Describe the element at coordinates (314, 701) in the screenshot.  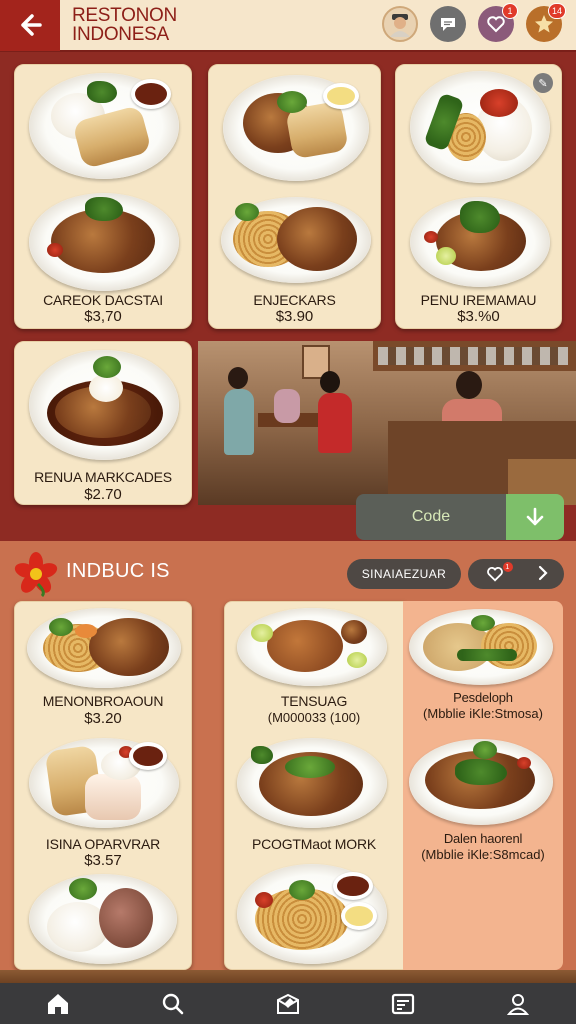
I see `item-name: TENSUAG` at that location.